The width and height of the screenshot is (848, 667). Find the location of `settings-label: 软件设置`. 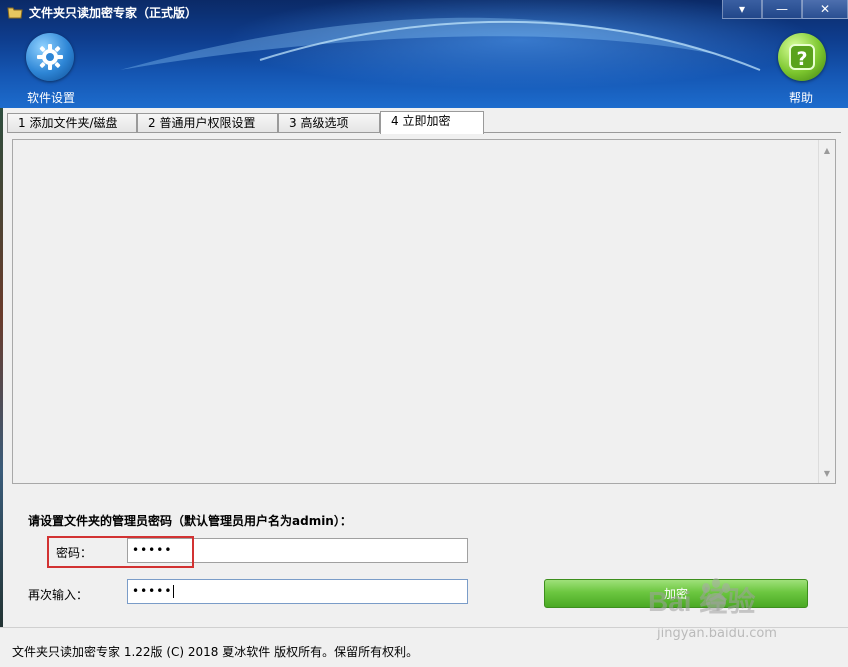

settings-label: 软件设置 is located at coordinates (51, 98).